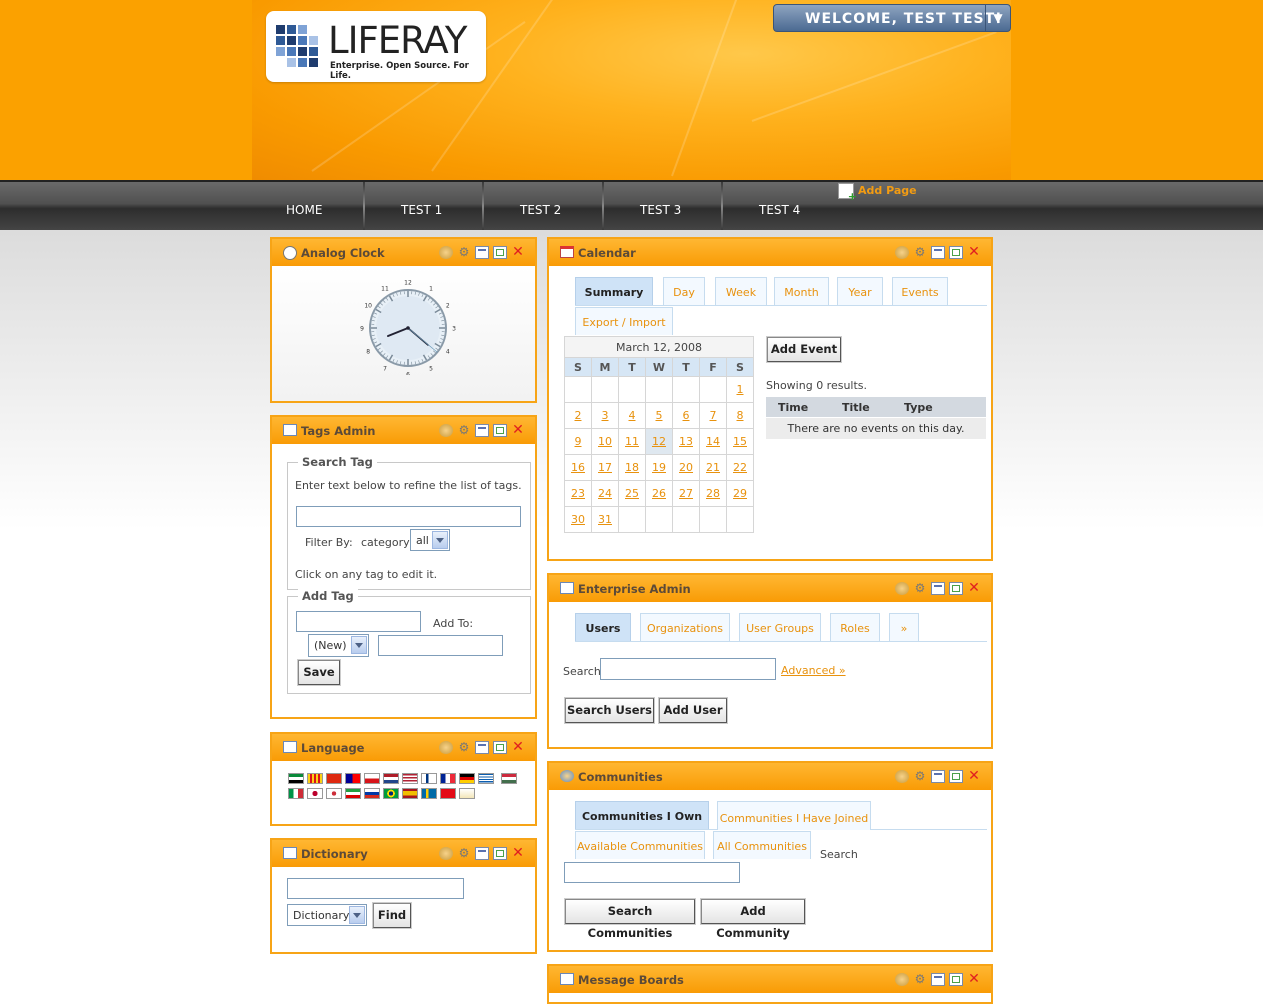 Image resolution: width=1263 pixels, height=1004 pixels. I want to click on calendar-day: 15, so click(740, 442).